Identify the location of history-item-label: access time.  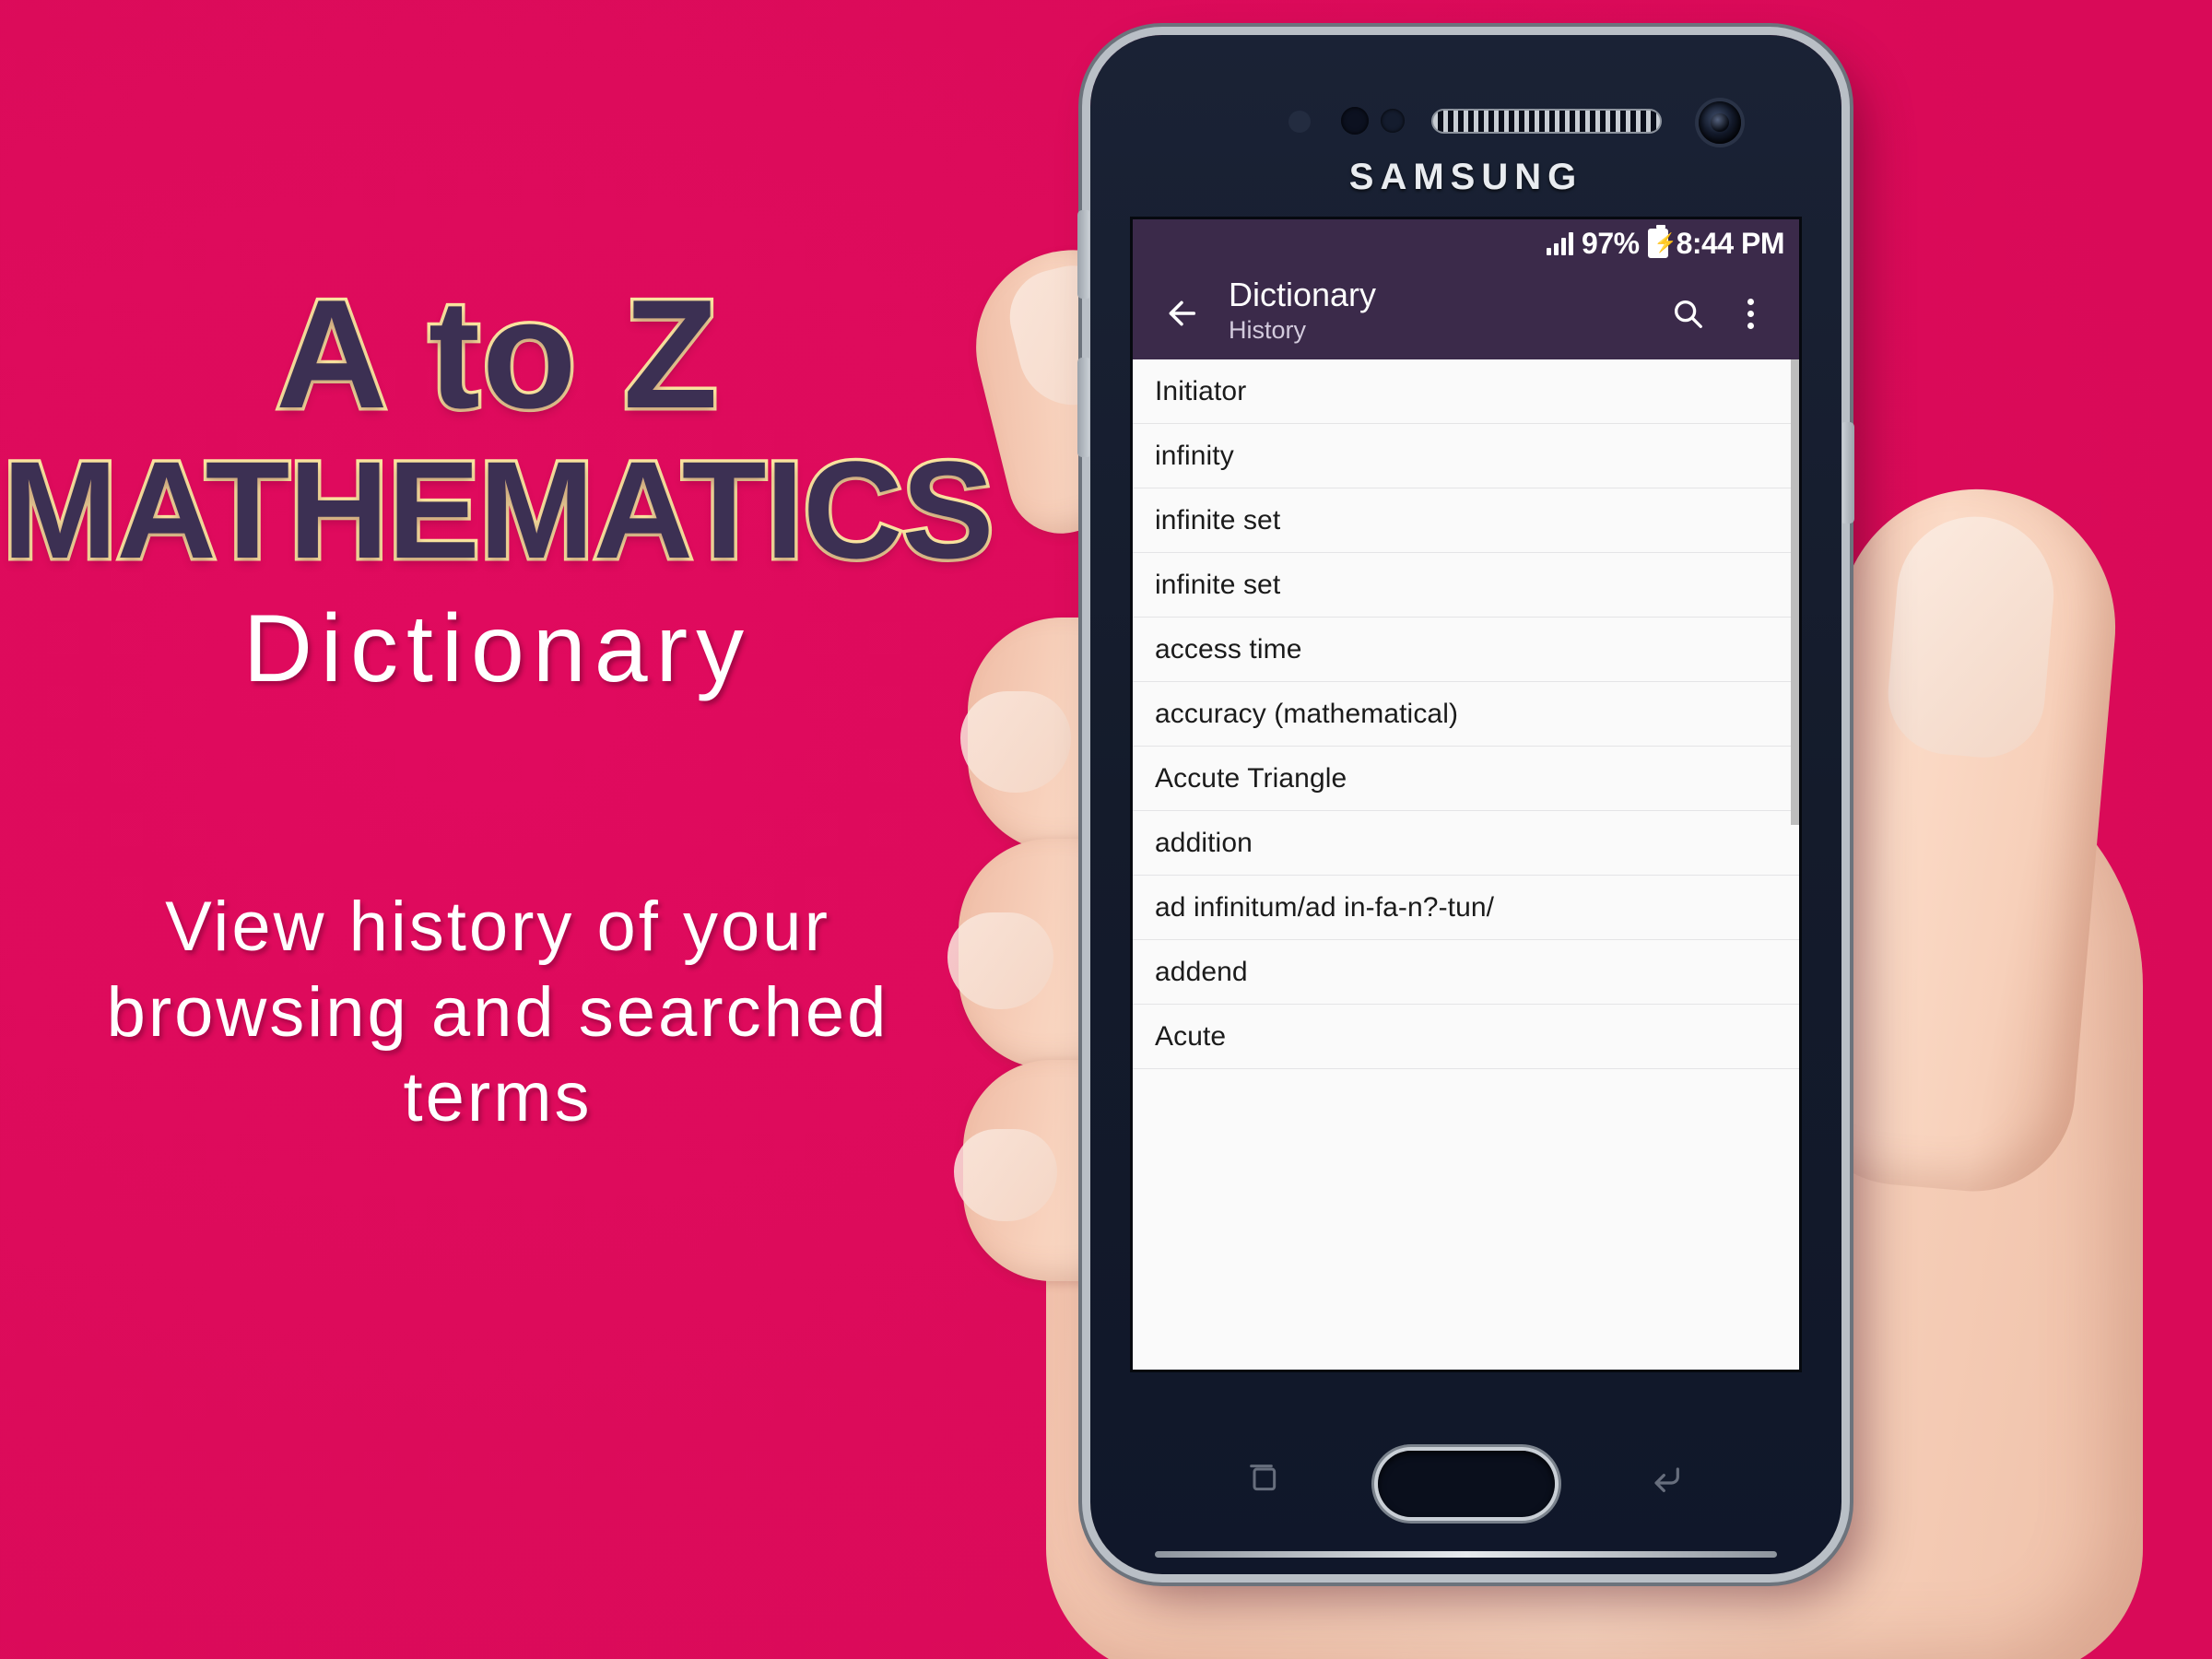
(1228, 649).